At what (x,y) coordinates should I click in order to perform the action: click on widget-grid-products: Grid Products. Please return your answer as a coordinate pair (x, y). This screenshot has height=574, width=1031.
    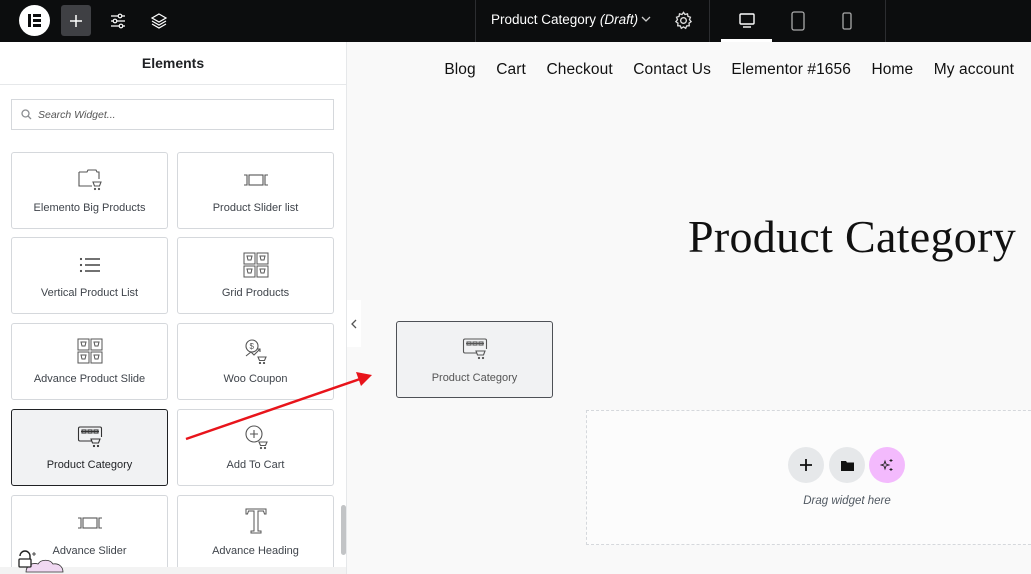
    Looking at the image, I should click on (255, 275).